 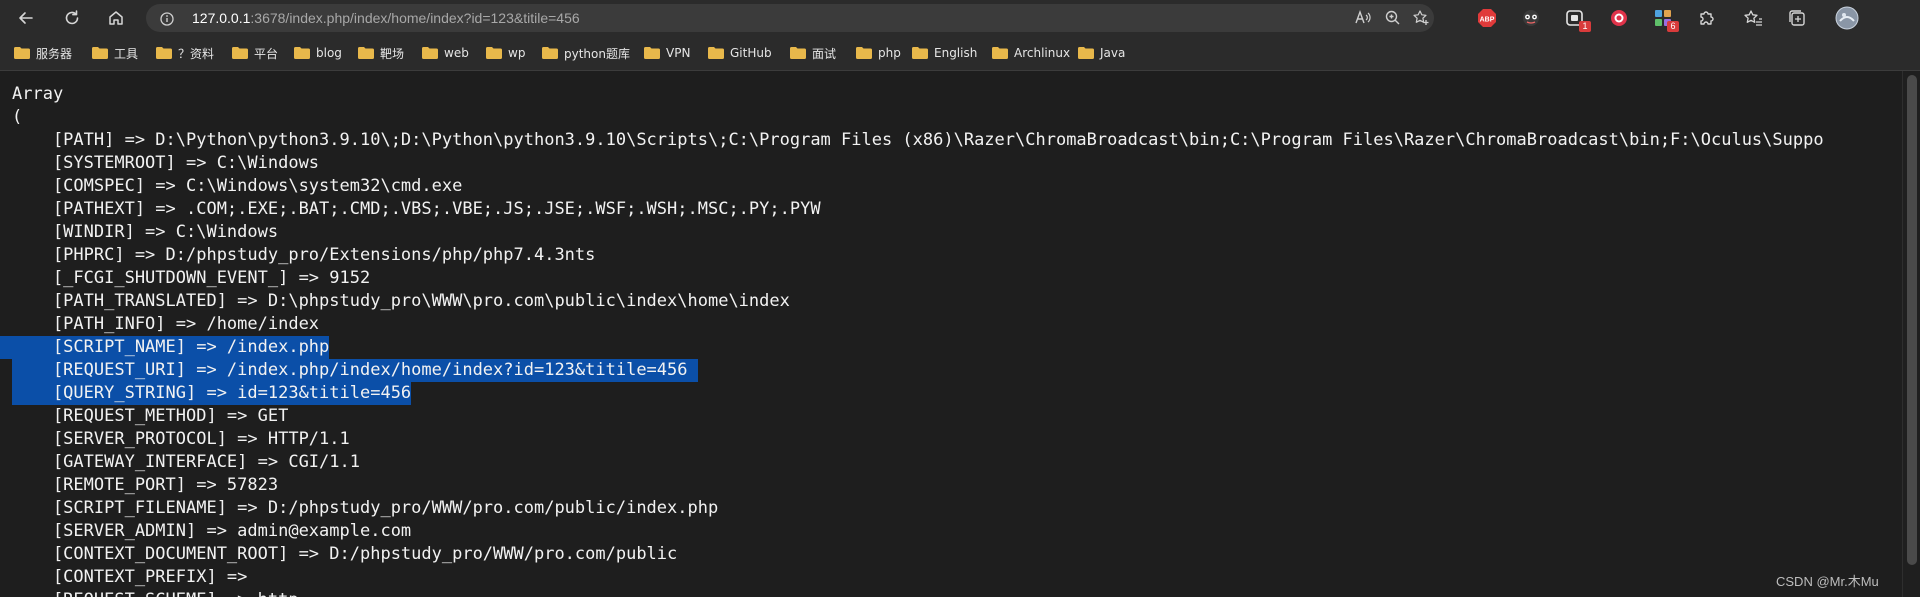 I want to click on extensions-puzzle-icon, so click(x=1707, y=18).